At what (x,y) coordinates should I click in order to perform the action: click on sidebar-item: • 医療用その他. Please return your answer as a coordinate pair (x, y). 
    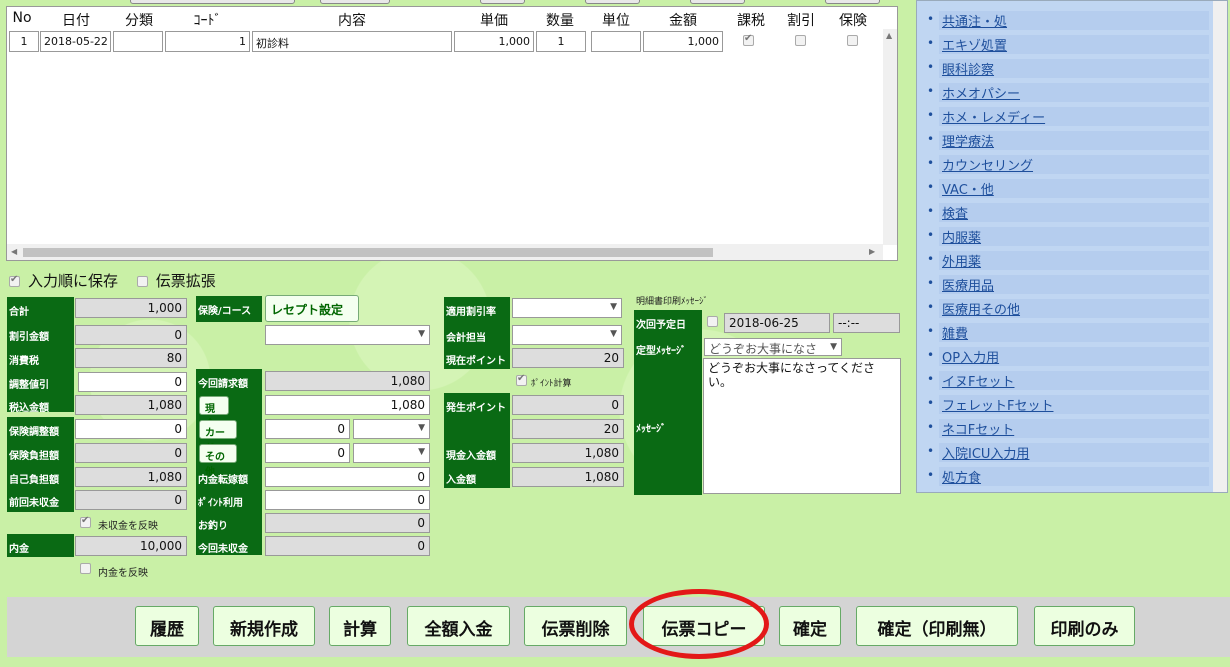
    Looking at the image, I should click on (1072, 309).